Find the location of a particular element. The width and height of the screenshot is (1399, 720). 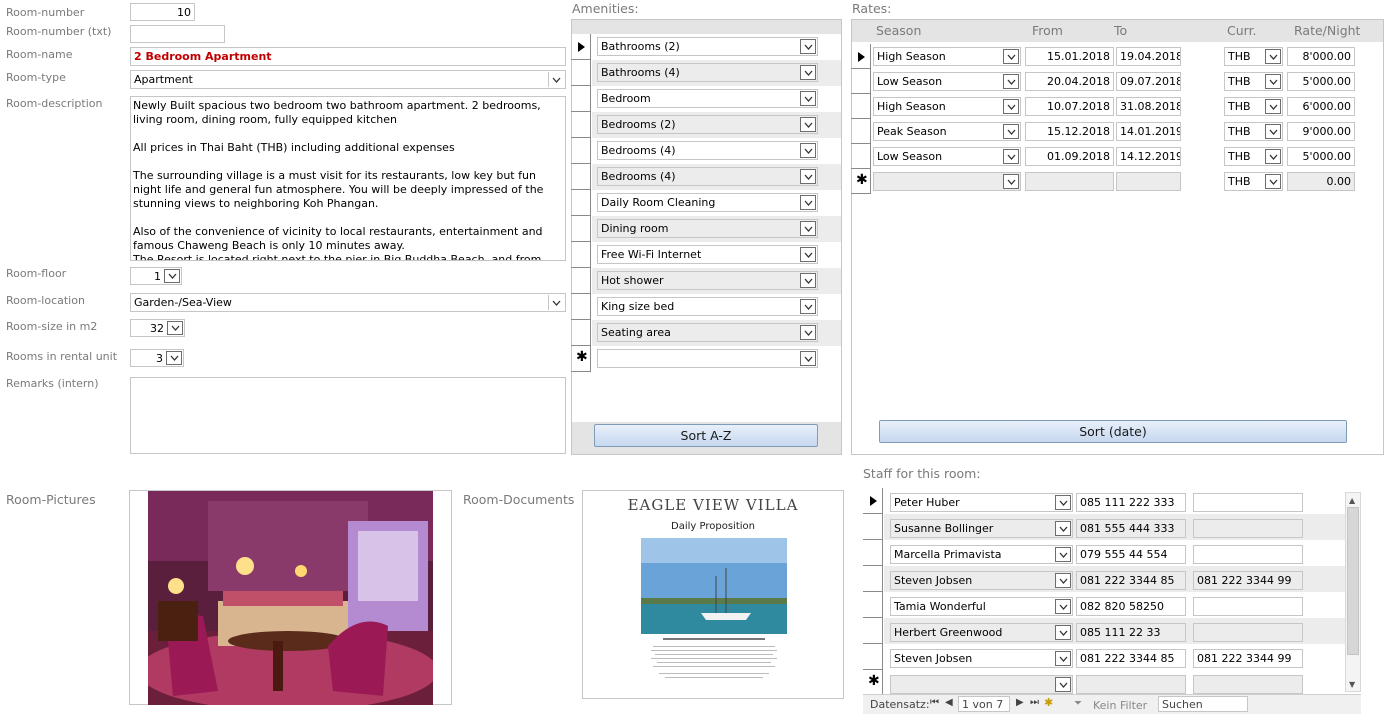

scroll-down-icon: ▼ is located at coordinates (1352, 684).